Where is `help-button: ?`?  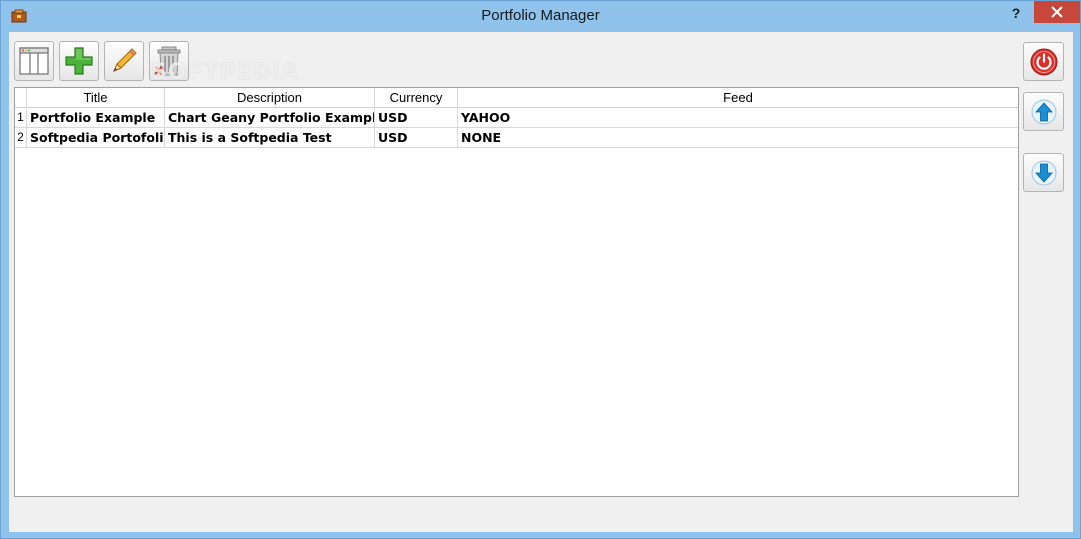 help-button: ? is located at coordinates (1016, 14).